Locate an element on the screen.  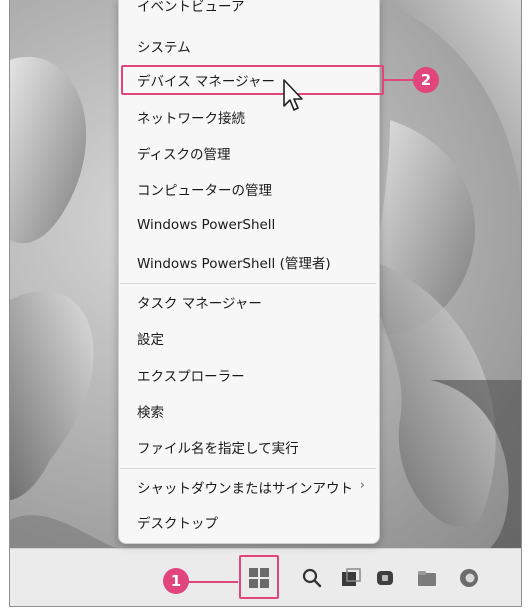
start-icon is located at coordinates (259, 578).